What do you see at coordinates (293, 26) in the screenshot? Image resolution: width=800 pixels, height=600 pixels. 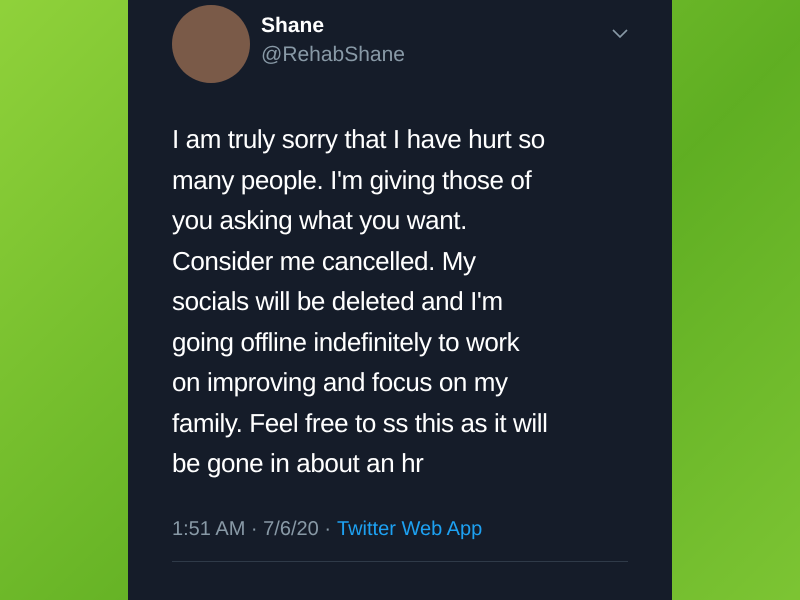 I see `author-name: Shane` at bounding box center [293, 26].